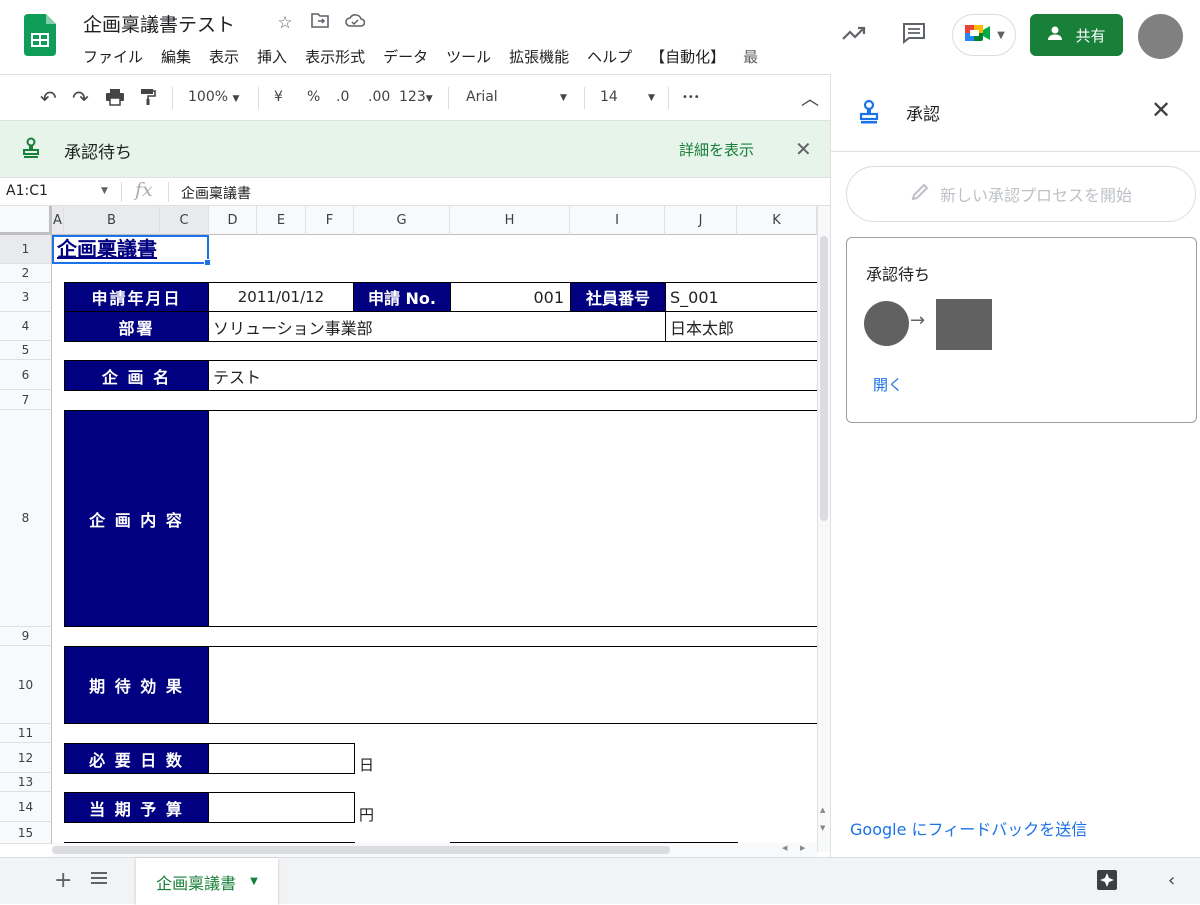  What do you see at coordinates (784, 848) in the screenshot?
I see `scroll-left-icon: ◀` at bounding box center [784, 848].